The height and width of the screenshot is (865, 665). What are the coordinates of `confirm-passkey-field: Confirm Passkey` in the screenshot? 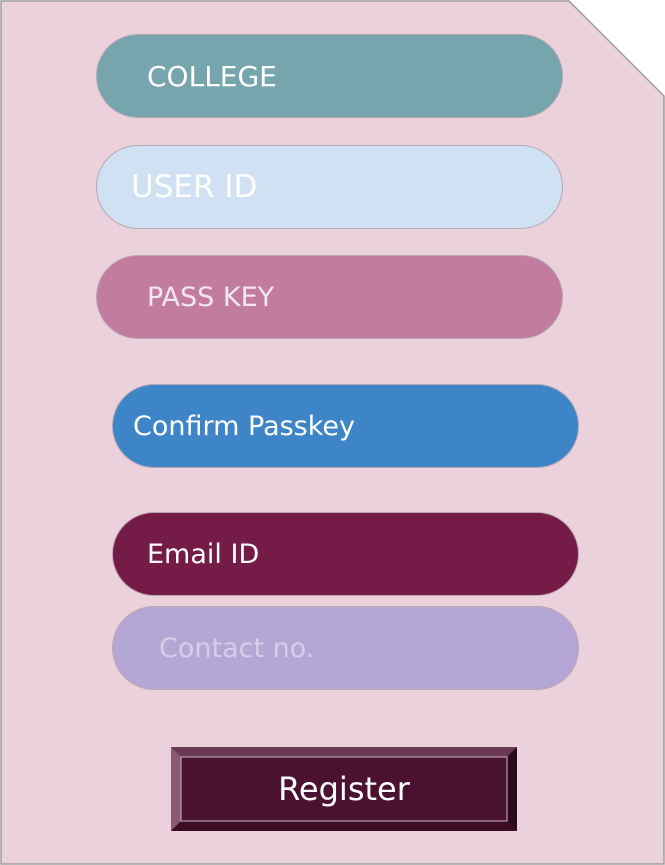 It's located at (345, 426).